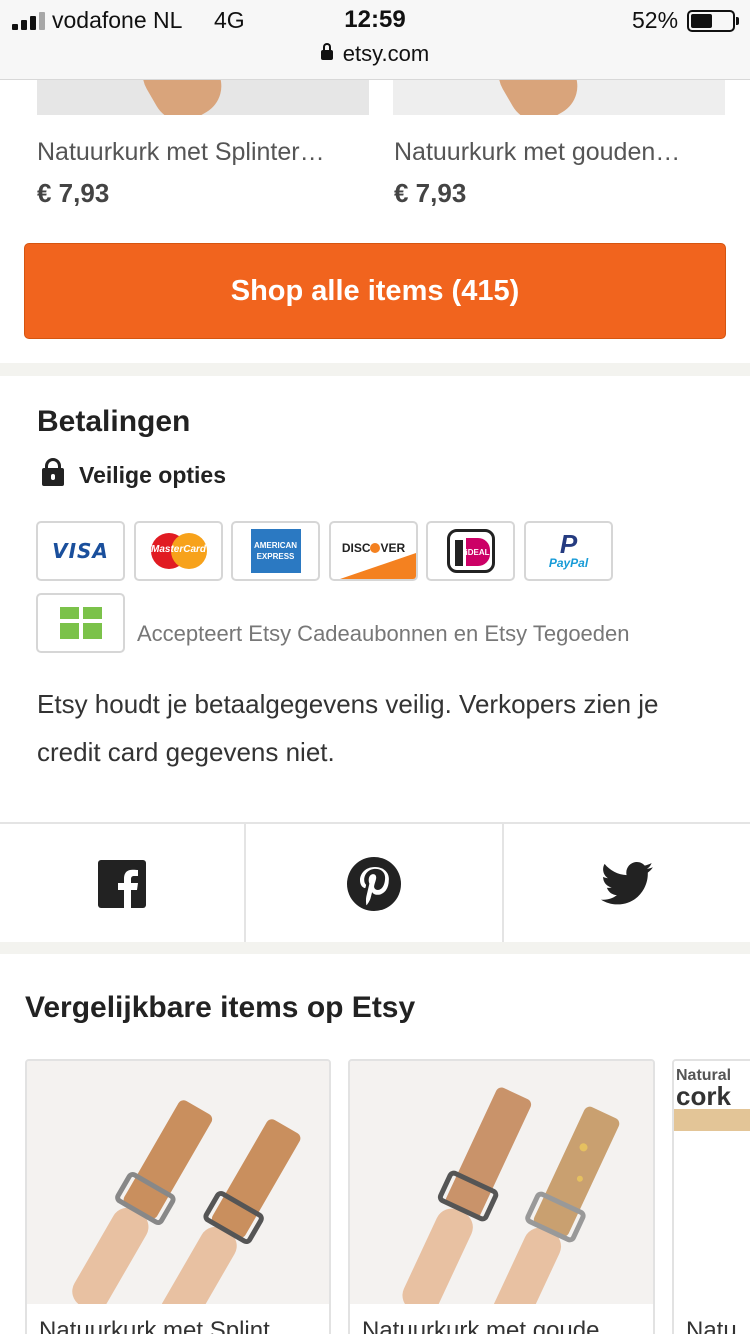 The image size is (750, 1334). I want to click on amex-icon: AMERICAN EXPRESS, so click(275, 551).